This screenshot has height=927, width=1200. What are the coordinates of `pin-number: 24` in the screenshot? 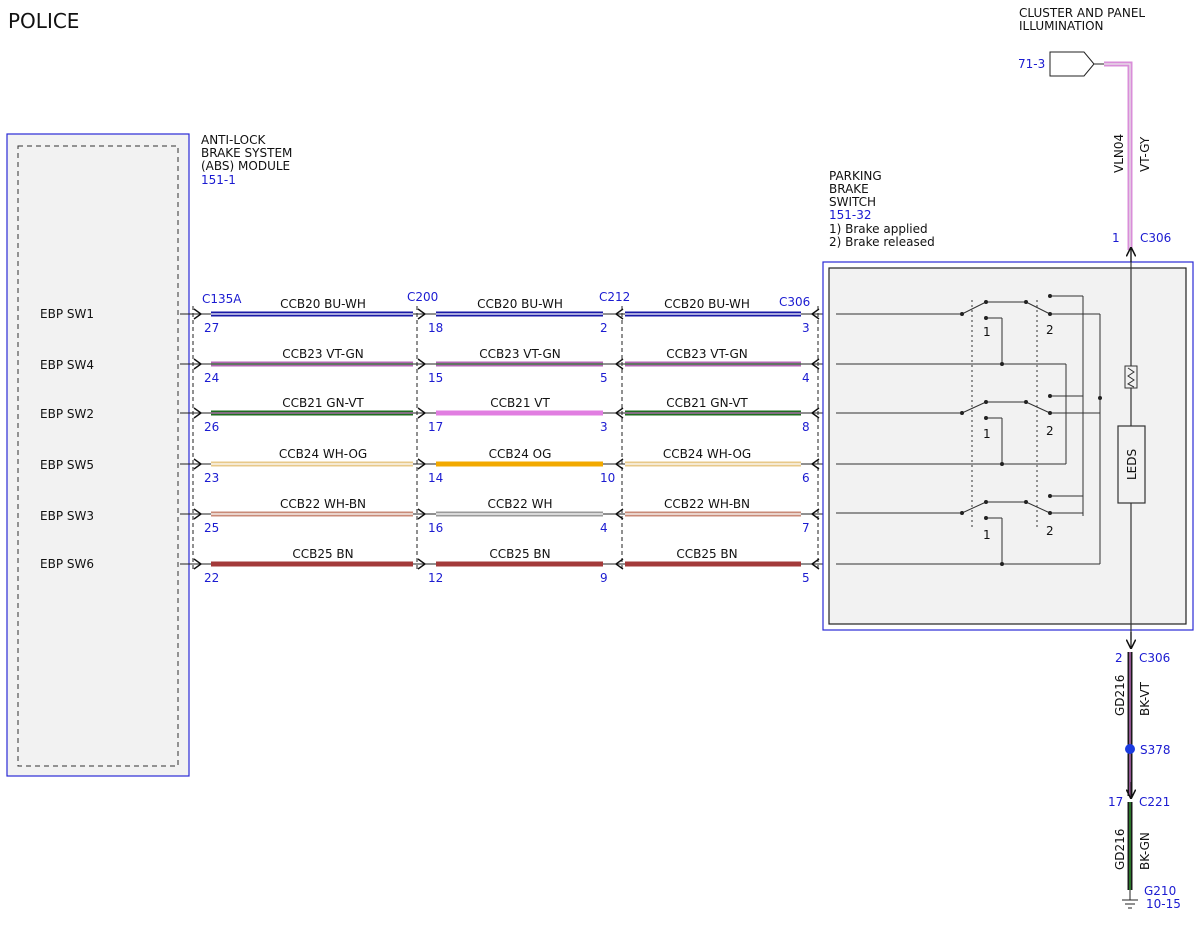 It's located at (211, 378).